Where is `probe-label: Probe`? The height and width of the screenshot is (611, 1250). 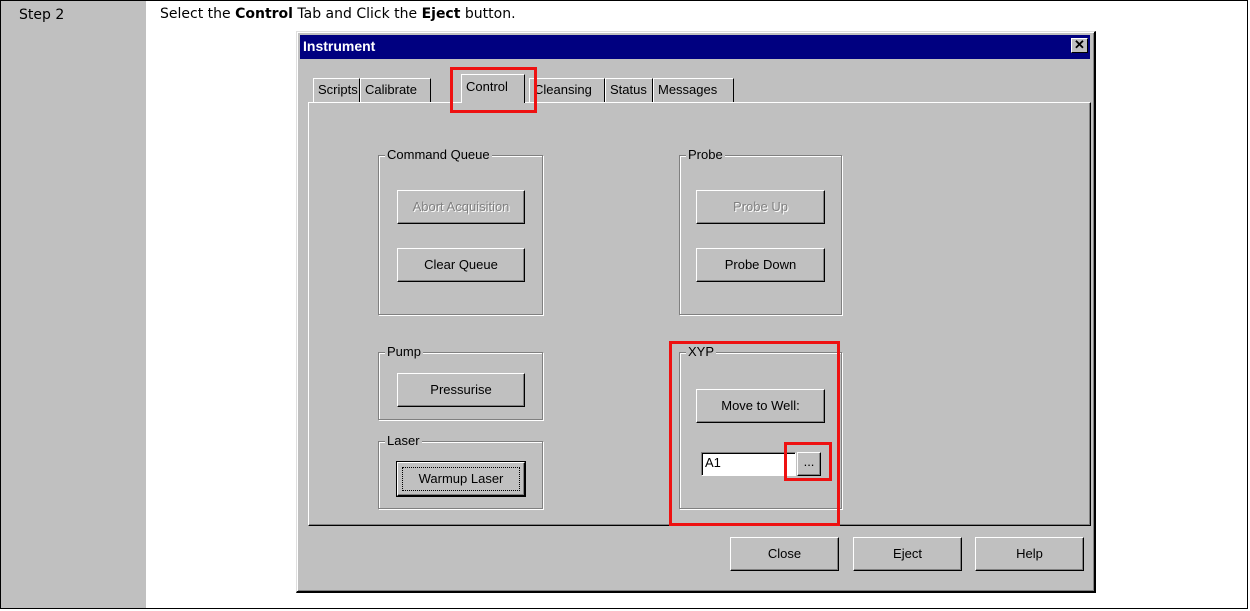
probe-label: Probe is located at coordinates (705, 155).